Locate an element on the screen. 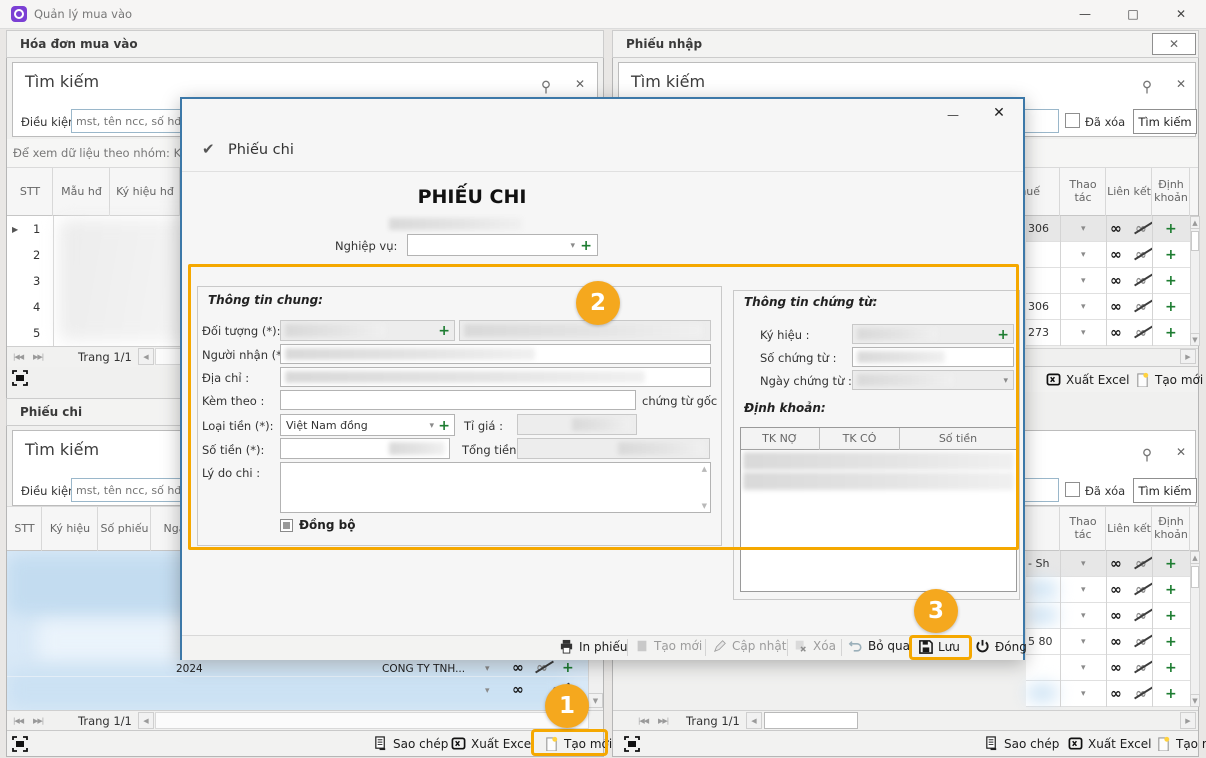 This screenshot has width=1206, height=758. panel-close-button: ✕ is located at coordinates (1174, 44).